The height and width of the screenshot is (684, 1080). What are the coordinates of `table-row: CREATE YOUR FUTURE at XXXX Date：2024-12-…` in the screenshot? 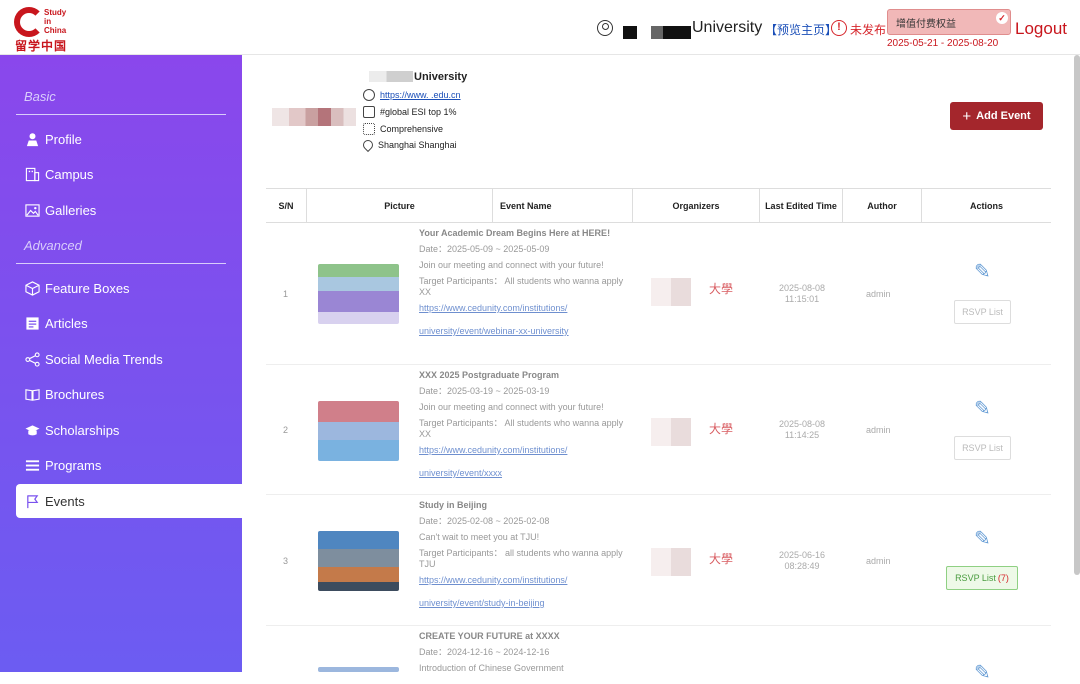 It's located at (658, 655).